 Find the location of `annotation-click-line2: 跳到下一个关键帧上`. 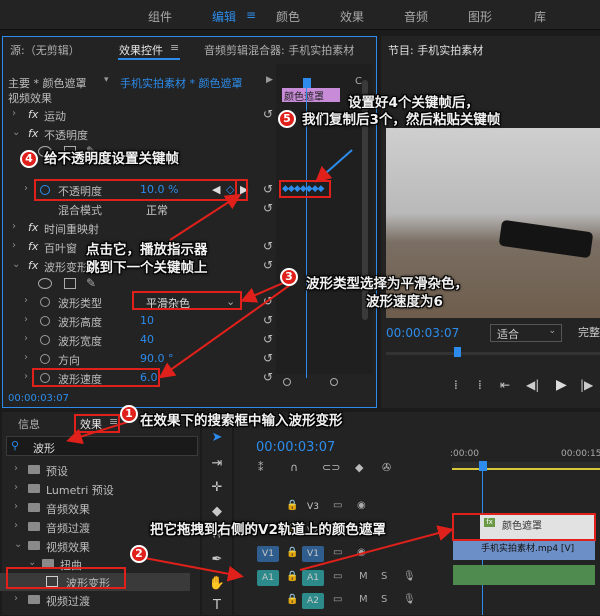

annotation-click-line2: 跳到下一个关键帧上 is located at coordinates (147, 268).